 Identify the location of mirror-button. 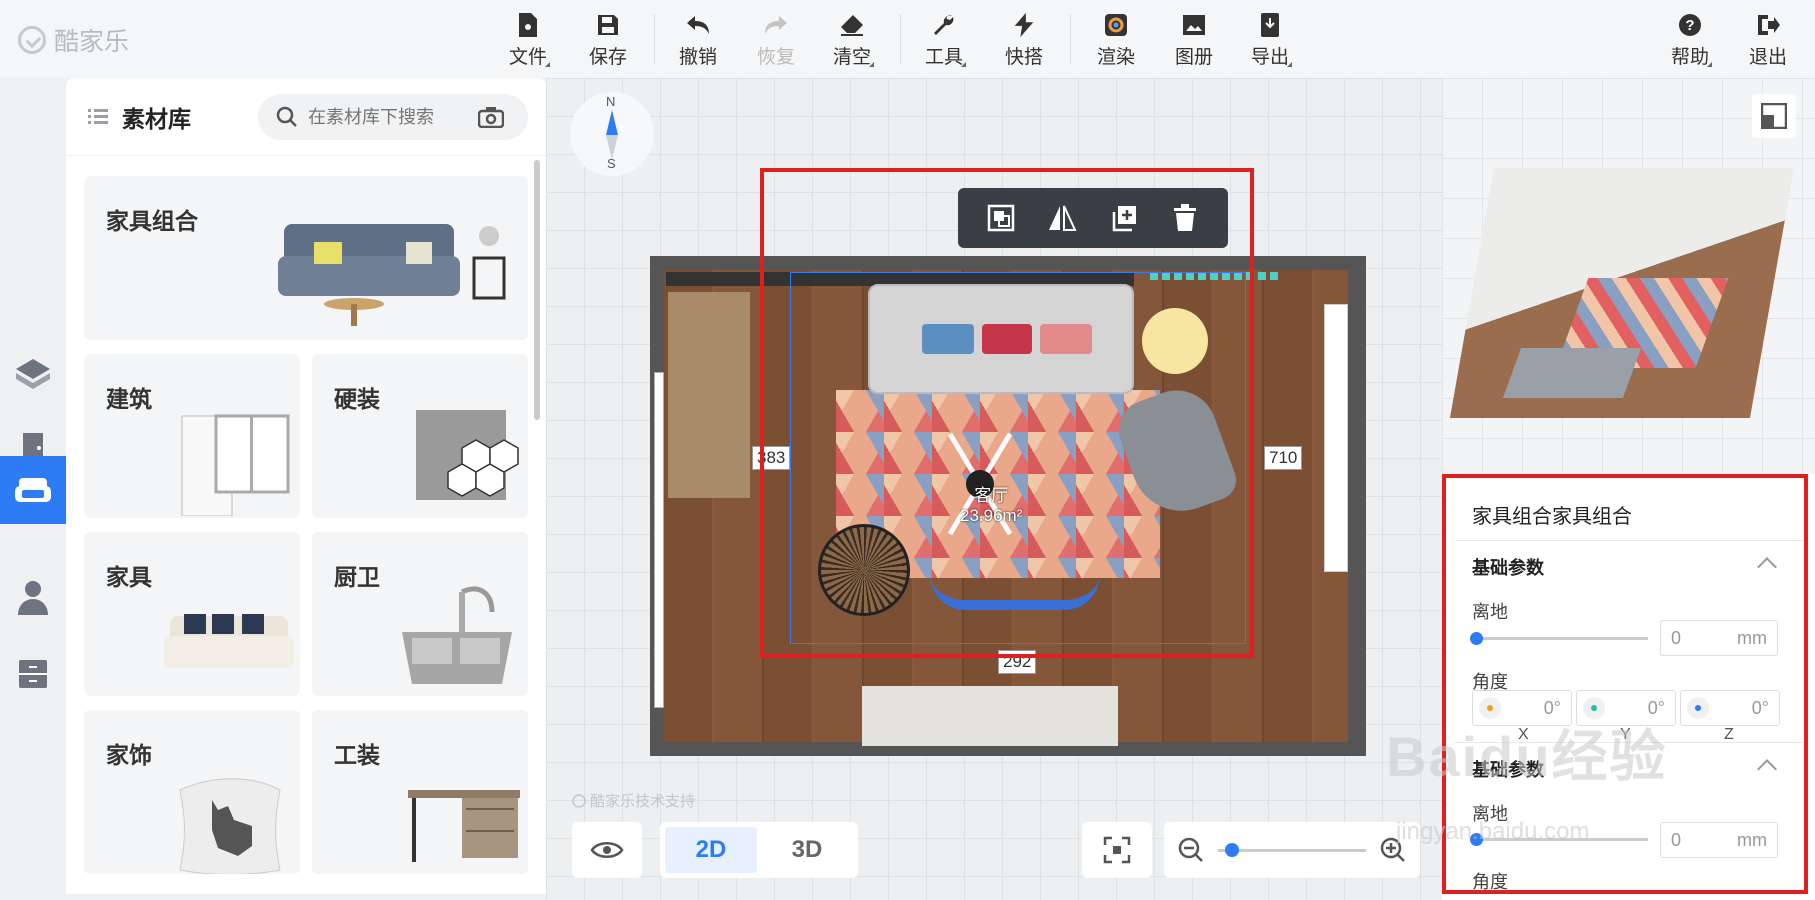
(1062, 218).